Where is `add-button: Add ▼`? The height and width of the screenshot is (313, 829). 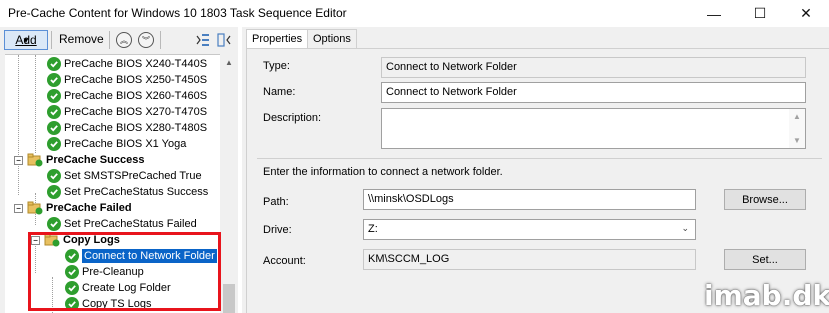 add-button: Add ▼ is located at coordinates (26, 40).